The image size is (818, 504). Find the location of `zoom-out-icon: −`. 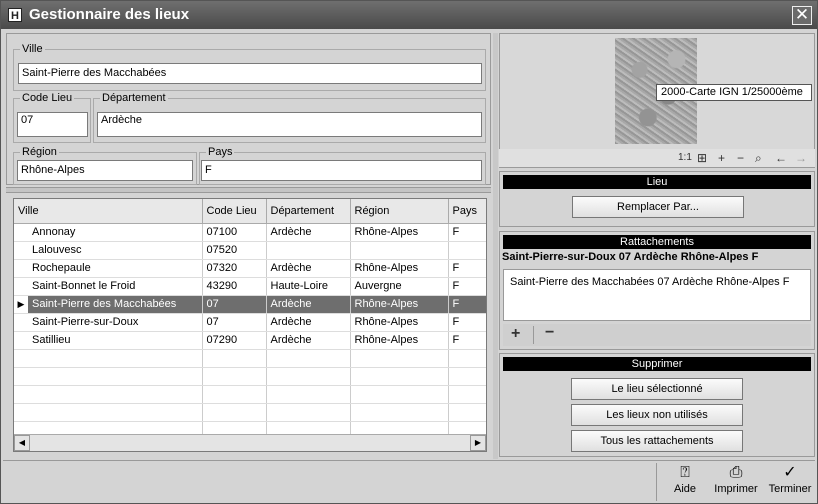

zoom-out-icon: − is located at coordinates (740, 158).